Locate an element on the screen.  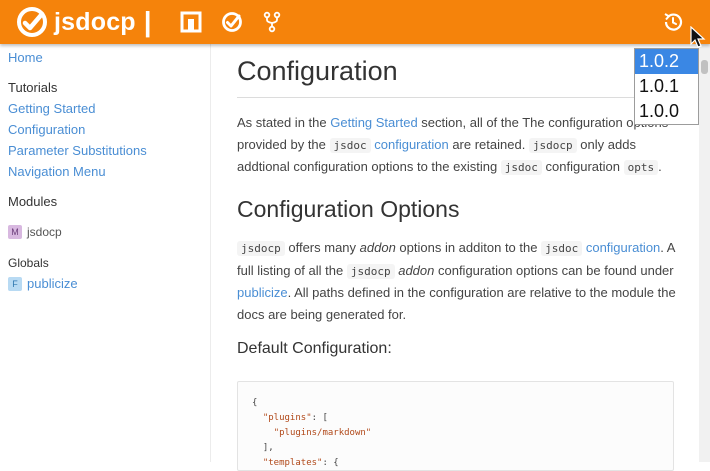
page-scrollbar is located at coordinates (704, 253).